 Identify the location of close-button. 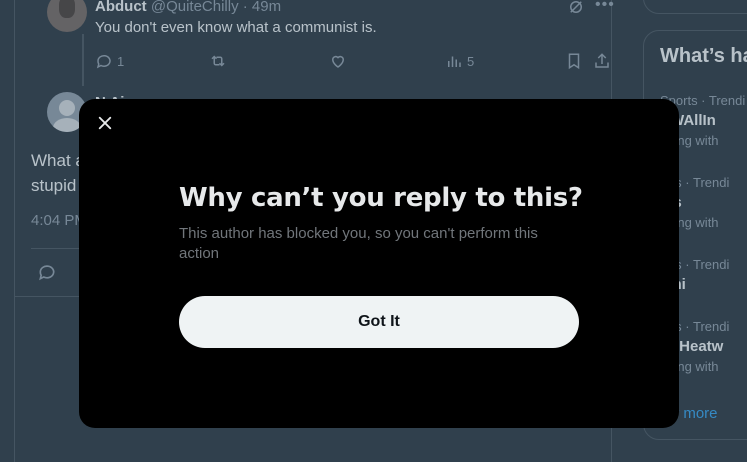
(105, 123).